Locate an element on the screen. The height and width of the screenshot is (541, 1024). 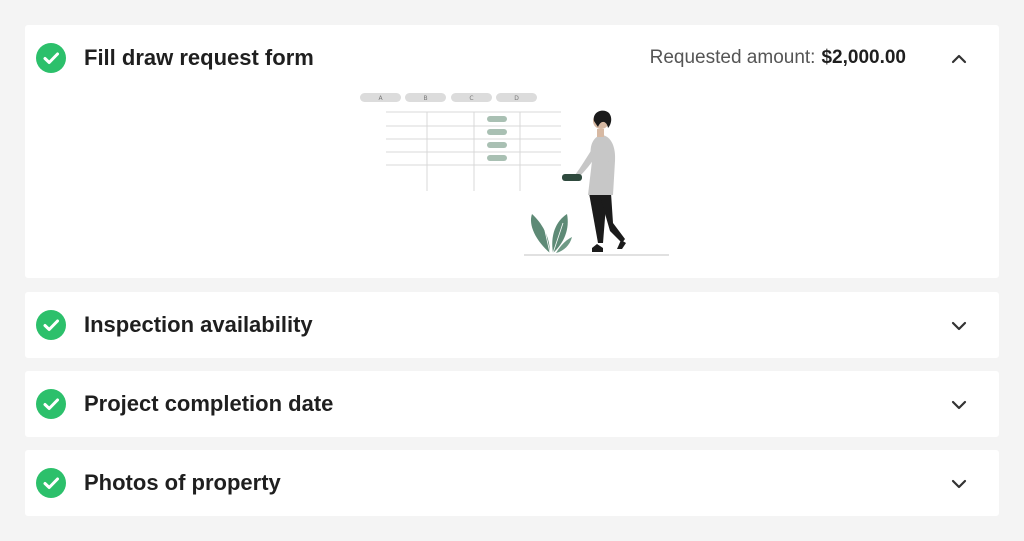
step-title: Fill draw request form is located at coordinates (199, 57).